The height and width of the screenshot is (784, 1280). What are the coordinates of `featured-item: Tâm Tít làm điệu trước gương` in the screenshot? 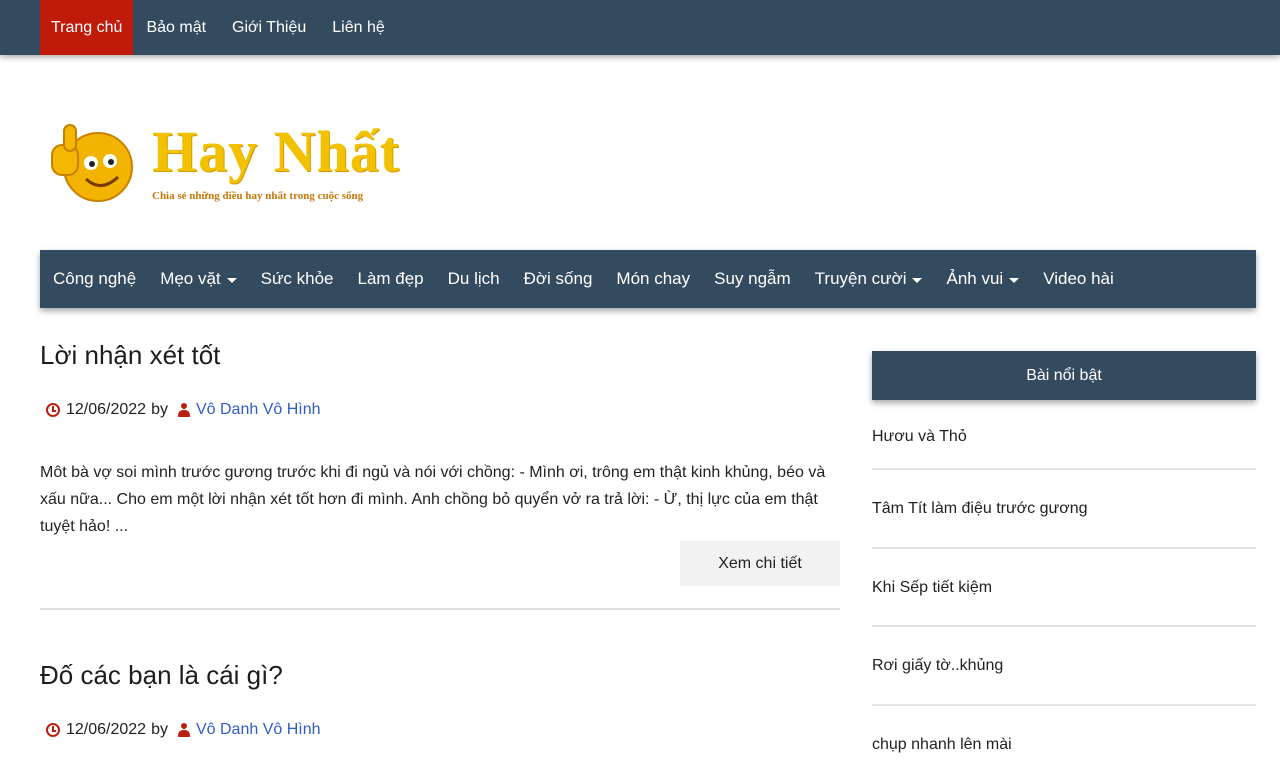 It's located at (1064, 509).